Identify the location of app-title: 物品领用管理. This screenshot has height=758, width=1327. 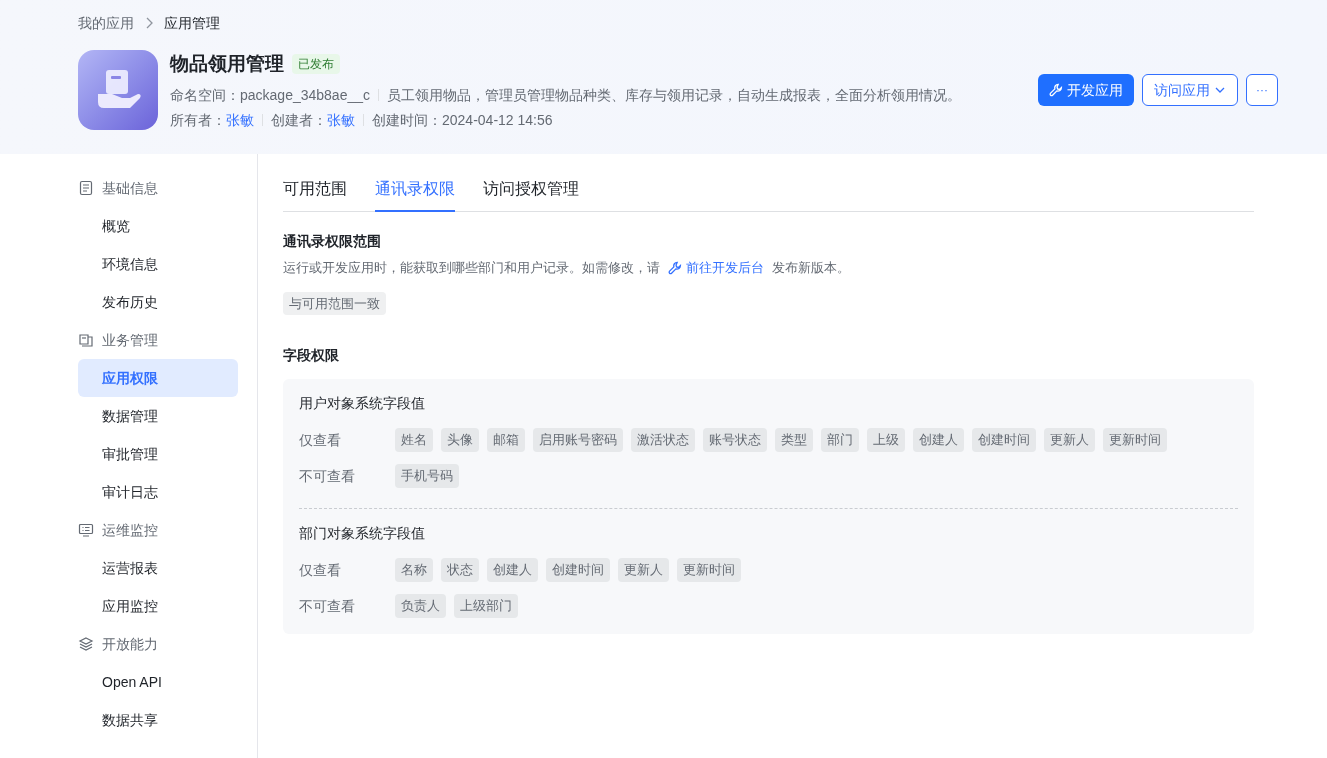
(227, 64).